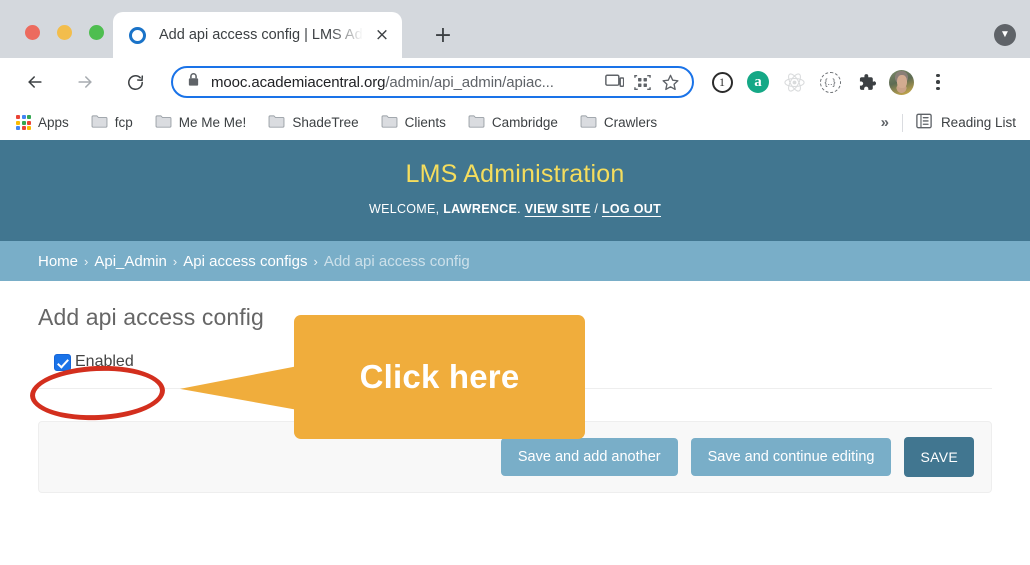 The image size is (1030, 565). I want to click on qr-code-icon, so click(642, 82).